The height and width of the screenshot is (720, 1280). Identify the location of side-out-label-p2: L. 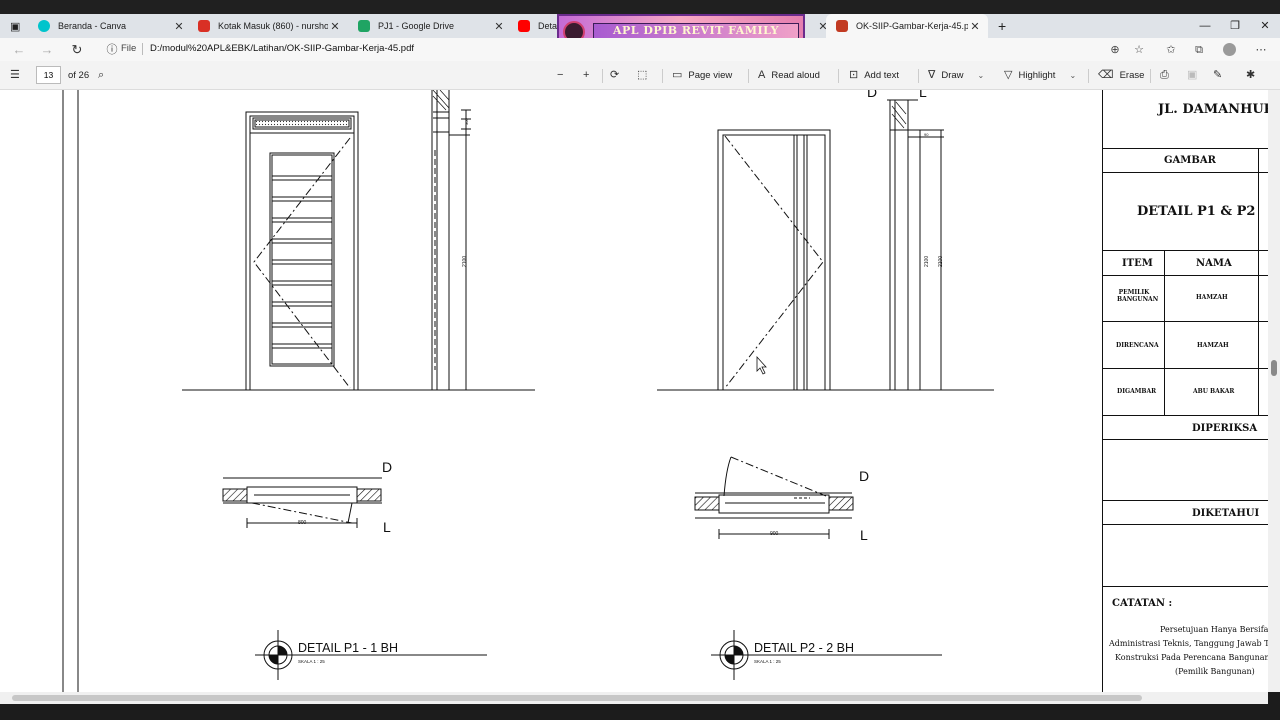
(864, 535).